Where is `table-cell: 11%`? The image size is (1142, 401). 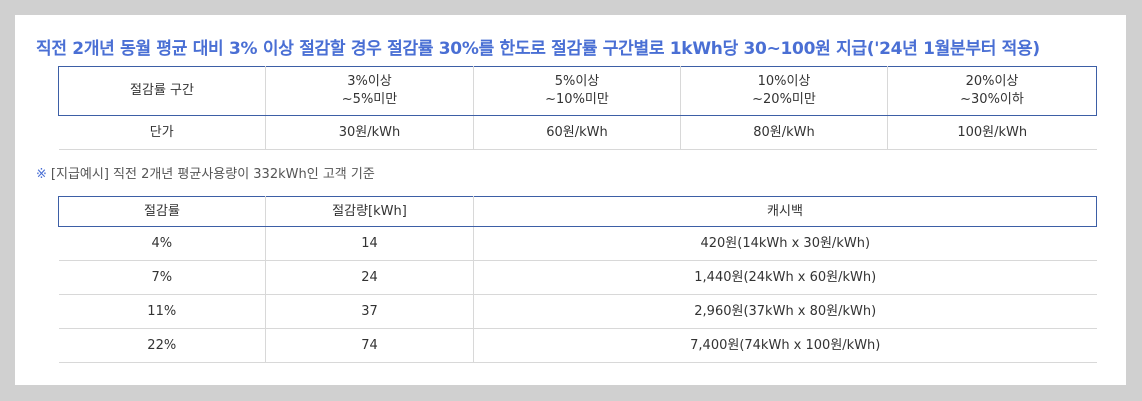
table-cell: 11% is located at coordinates (162, 311).